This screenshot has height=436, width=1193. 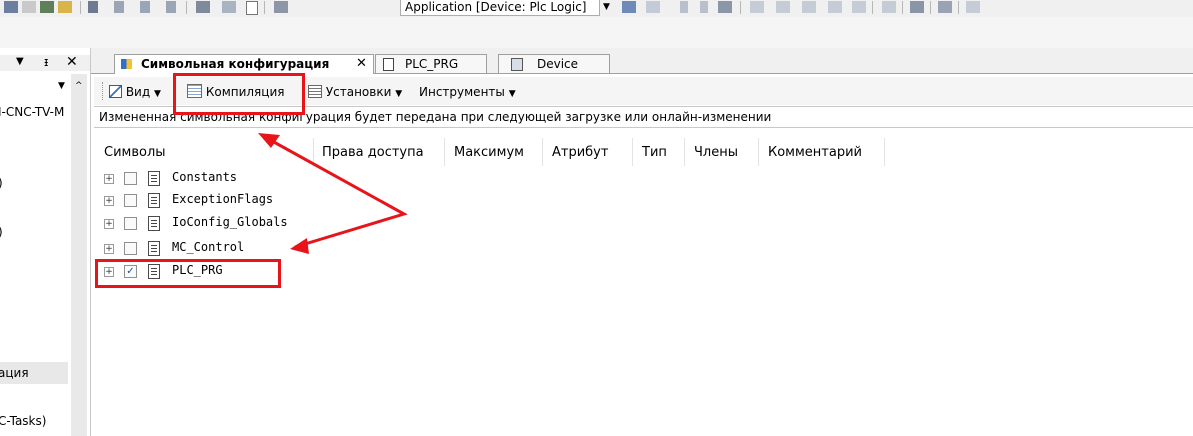 What do you see at coordinates (299, 246) in the screenshot?
I see `arrow-head-down-icon` at bounding box center [299, 246].